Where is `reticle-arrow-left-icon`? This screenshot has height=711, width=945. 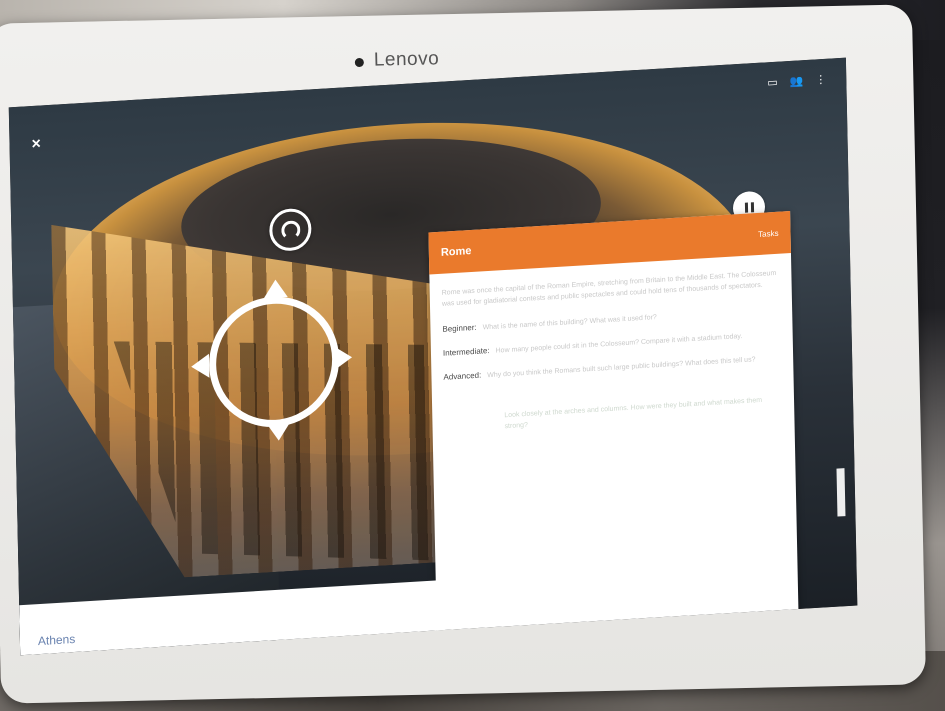
reticle-arrow-left-icon is located at coordinates (200, 366).